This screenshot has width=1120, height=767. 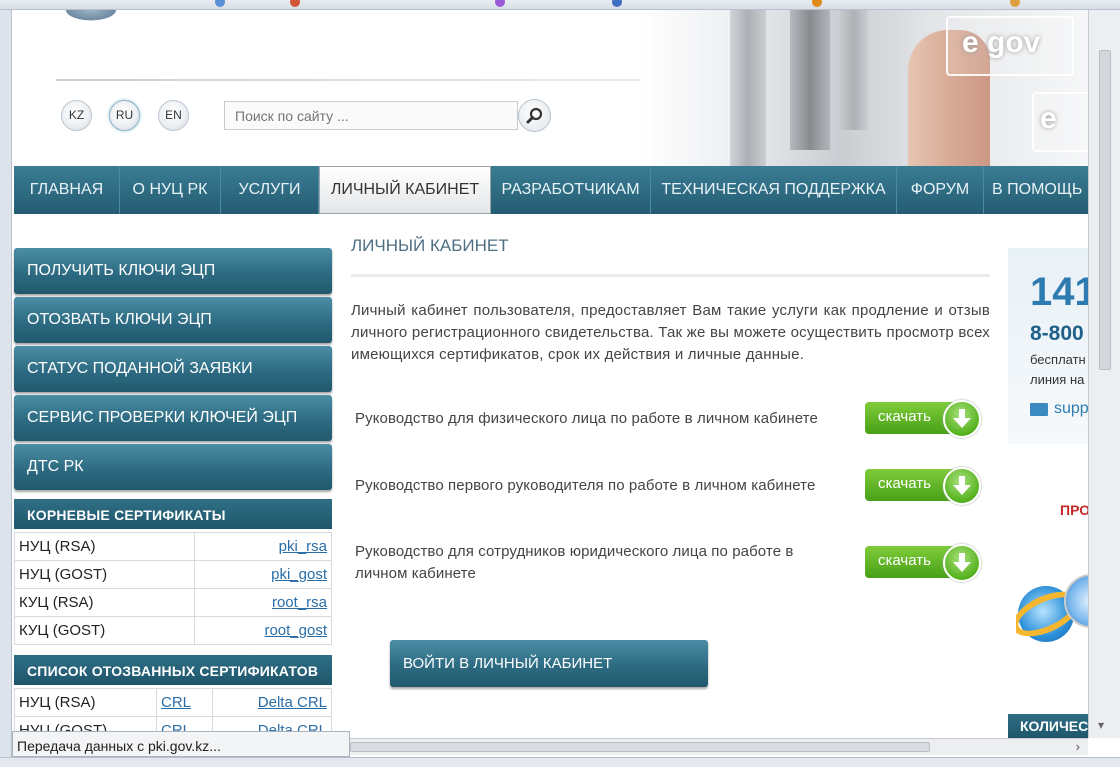 What do you see at coordinates (1048, 346) in the screenshot?
I see `support-banner: 141 8-800 бесплатн линия на supp` at bounding box center [1048, 346].